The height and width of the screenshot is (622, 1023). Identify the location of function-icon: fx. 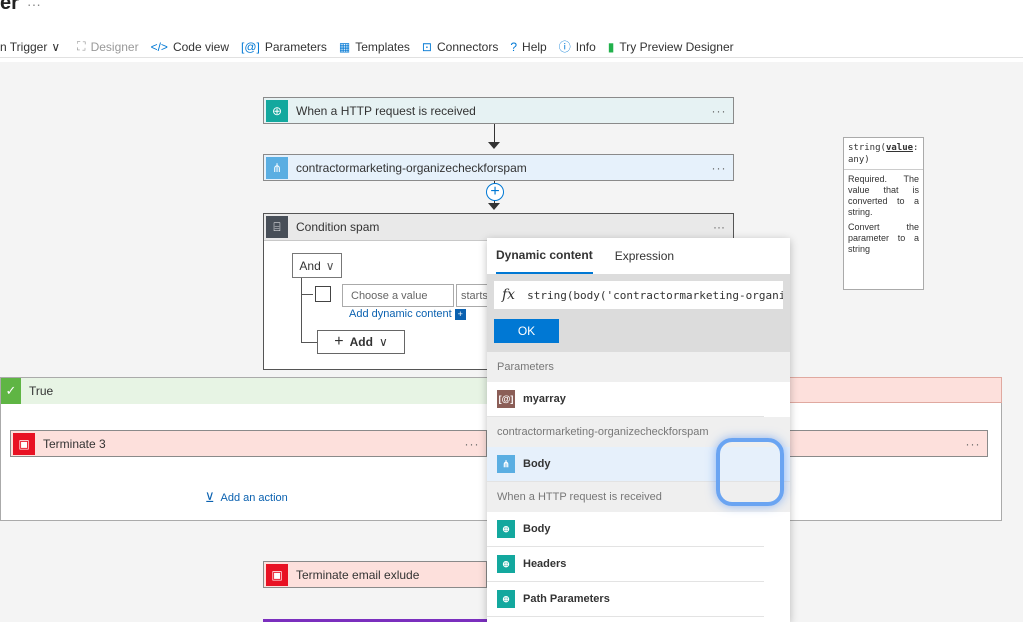
(509, 295).